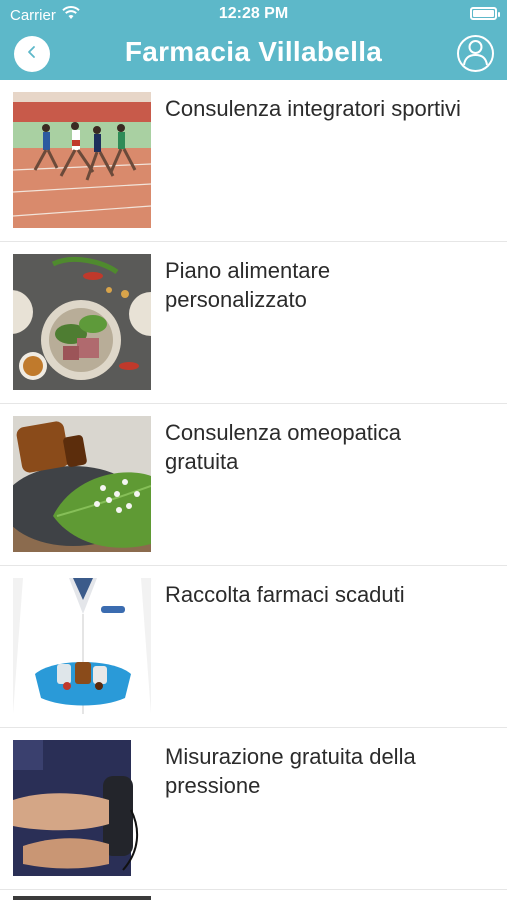 Image resolution: width=507 pixels, height=900 pixels. What do you see at coordinates (82, 646) in the screenshot?
I see `pharmacist-image` at bounding box center [82, 646].